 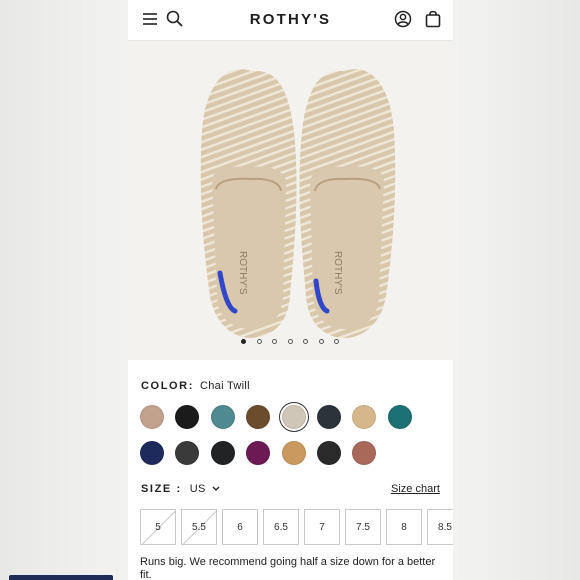 What do you see at coordinates (167, 386) in the screenshot?
I see `color-label: COLOR:` at bounding box center [167, 386].